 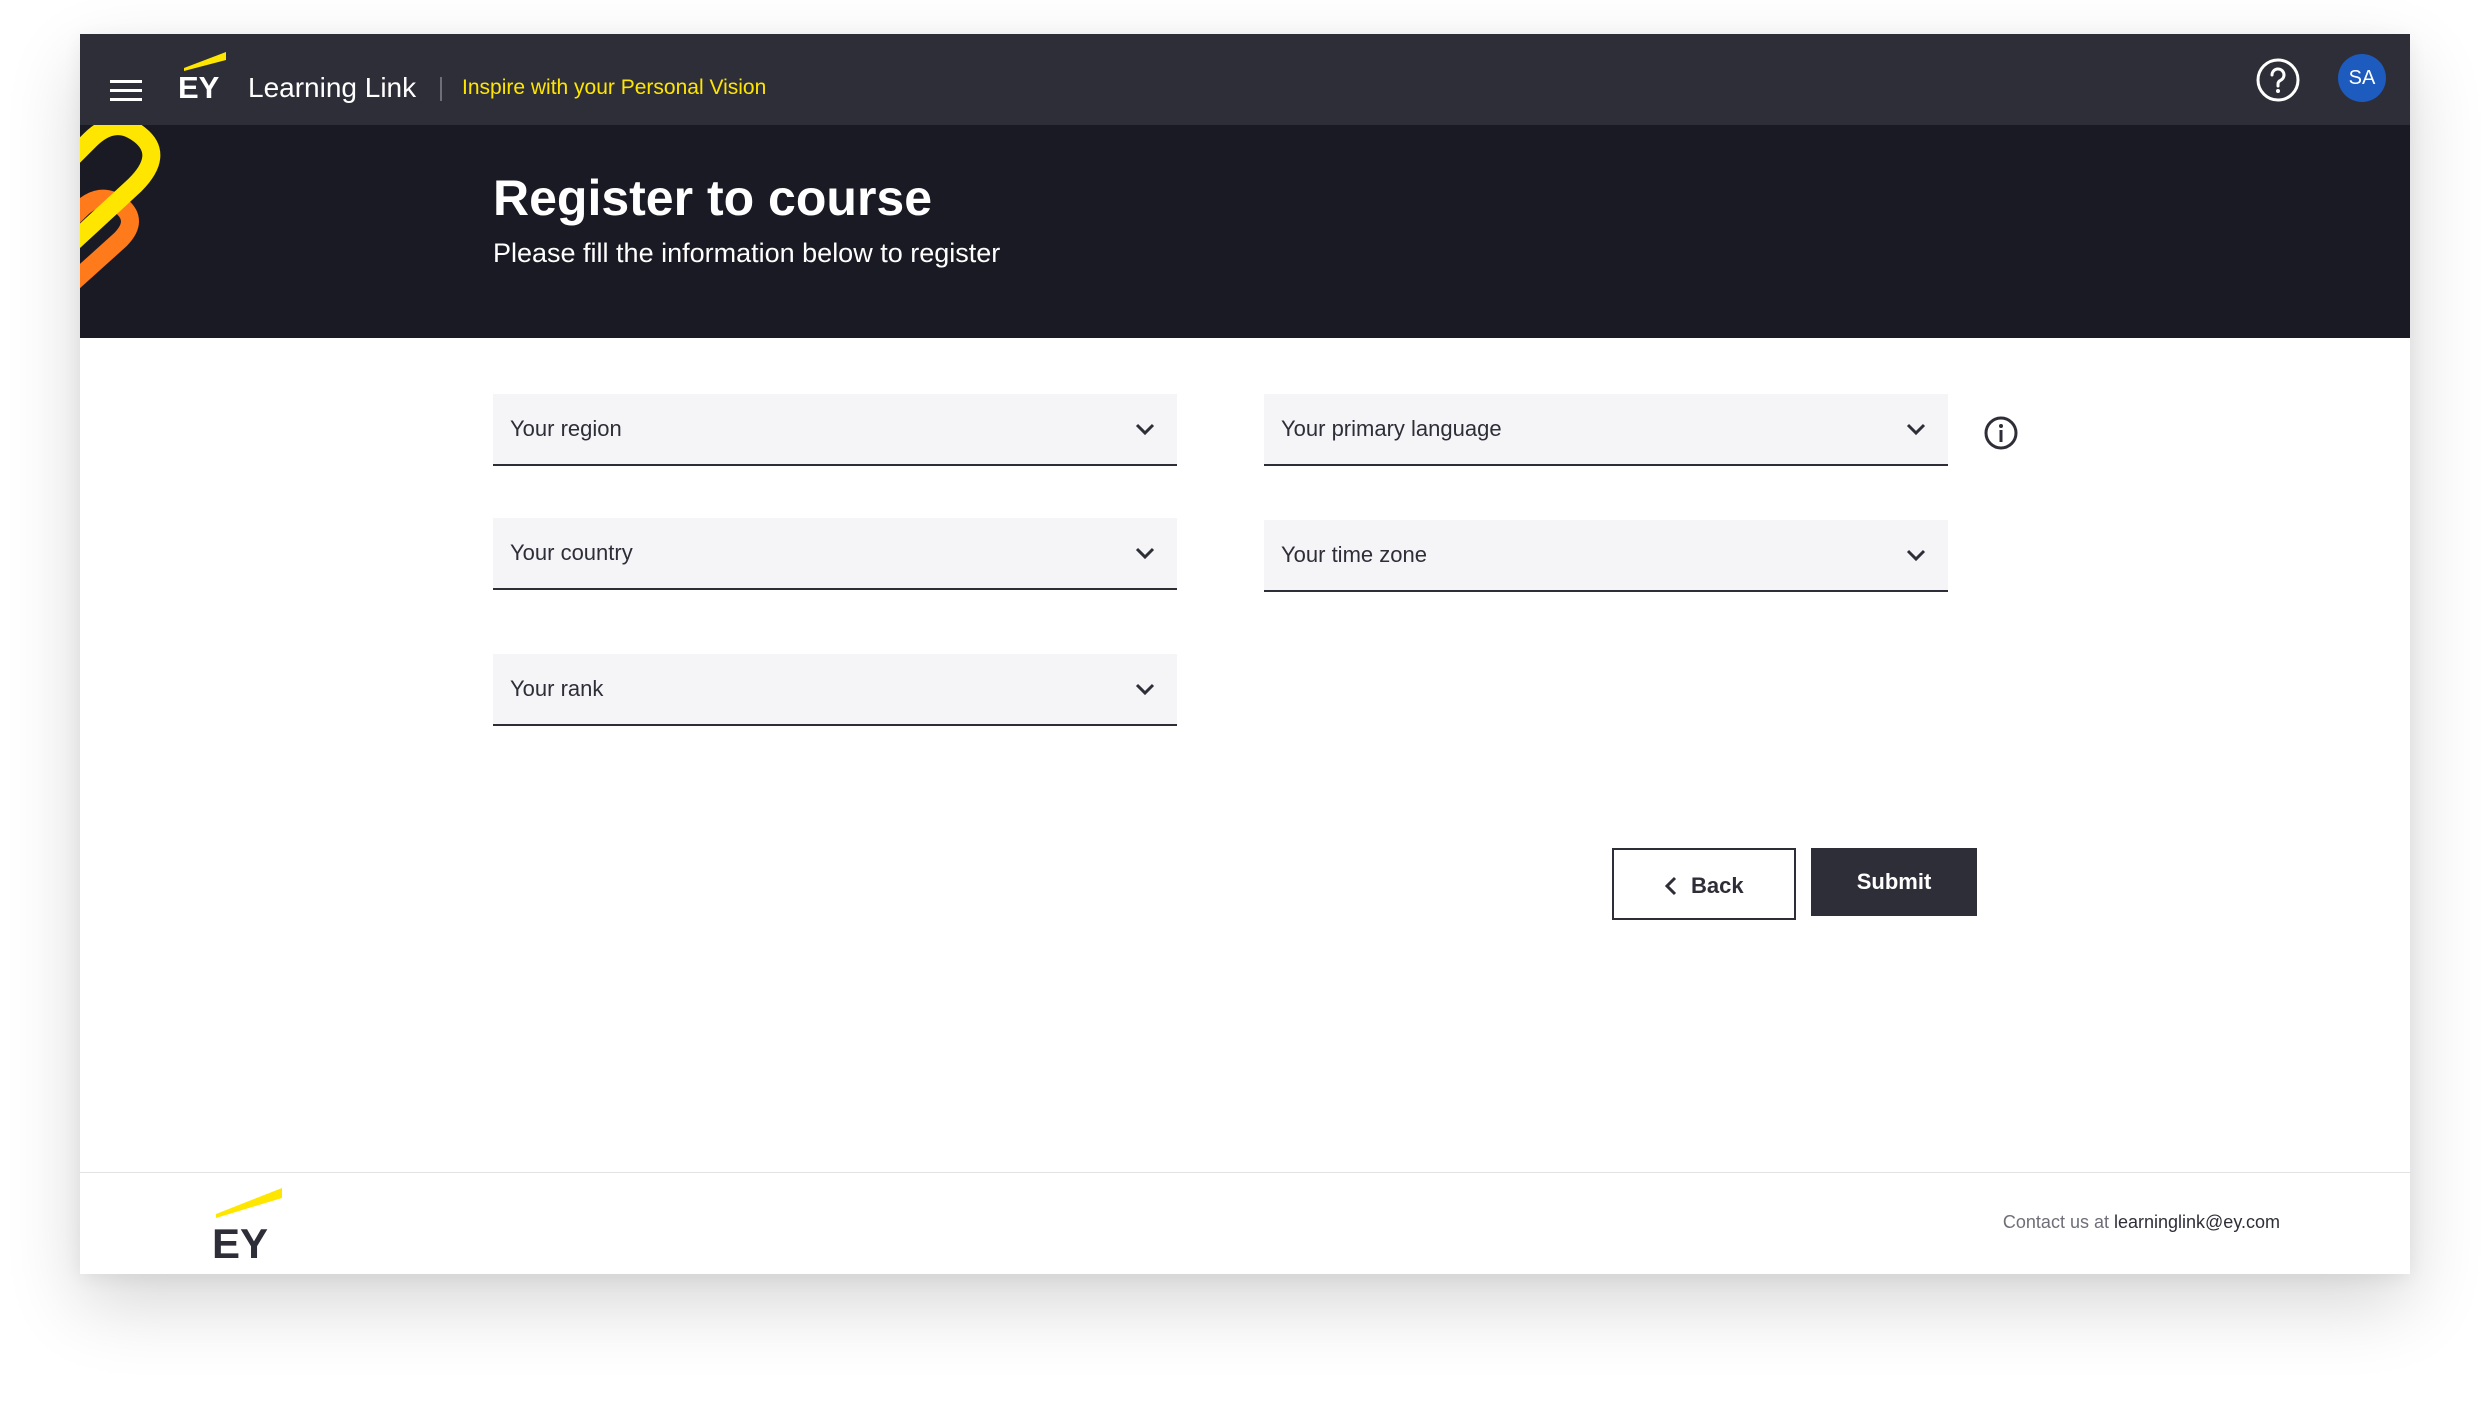 What do you see at coordinates (2055, 1222) in the screenshot?
I see `contact-prefix: Contact us at` at bounding box center [2055, 1222].